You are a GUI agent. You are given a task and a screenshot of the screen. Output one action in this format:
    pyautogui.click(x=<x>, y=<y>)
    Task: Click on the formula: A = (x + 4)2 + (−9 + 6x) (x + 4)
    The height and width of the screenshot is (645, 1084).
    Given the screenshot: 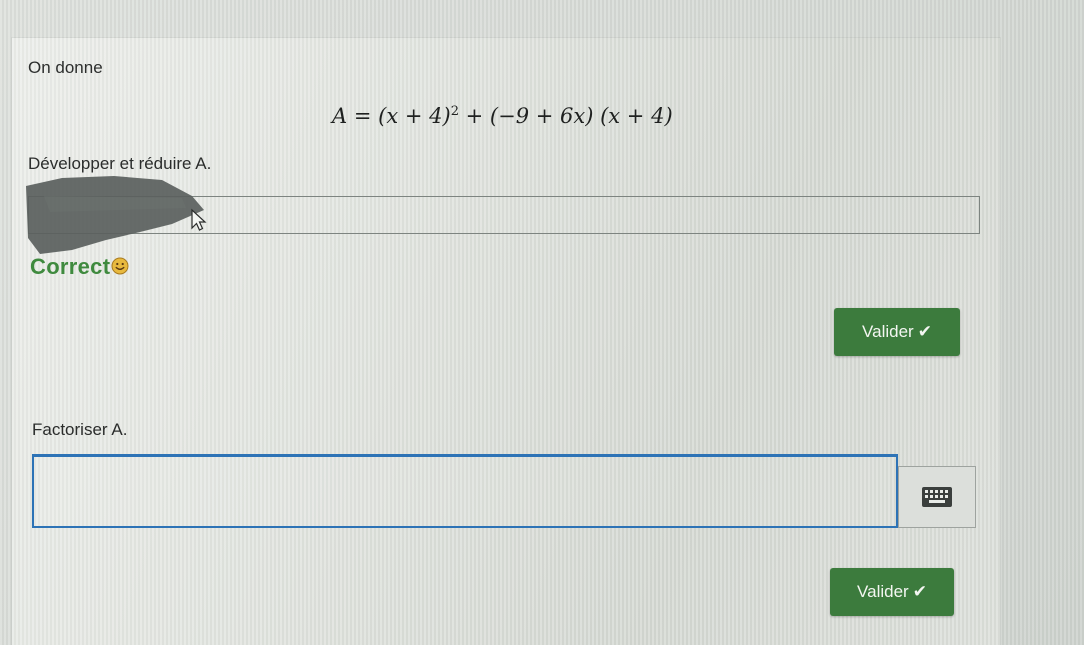 What is the action you would take?
    pyautogui.click(x=502, y=116)
    